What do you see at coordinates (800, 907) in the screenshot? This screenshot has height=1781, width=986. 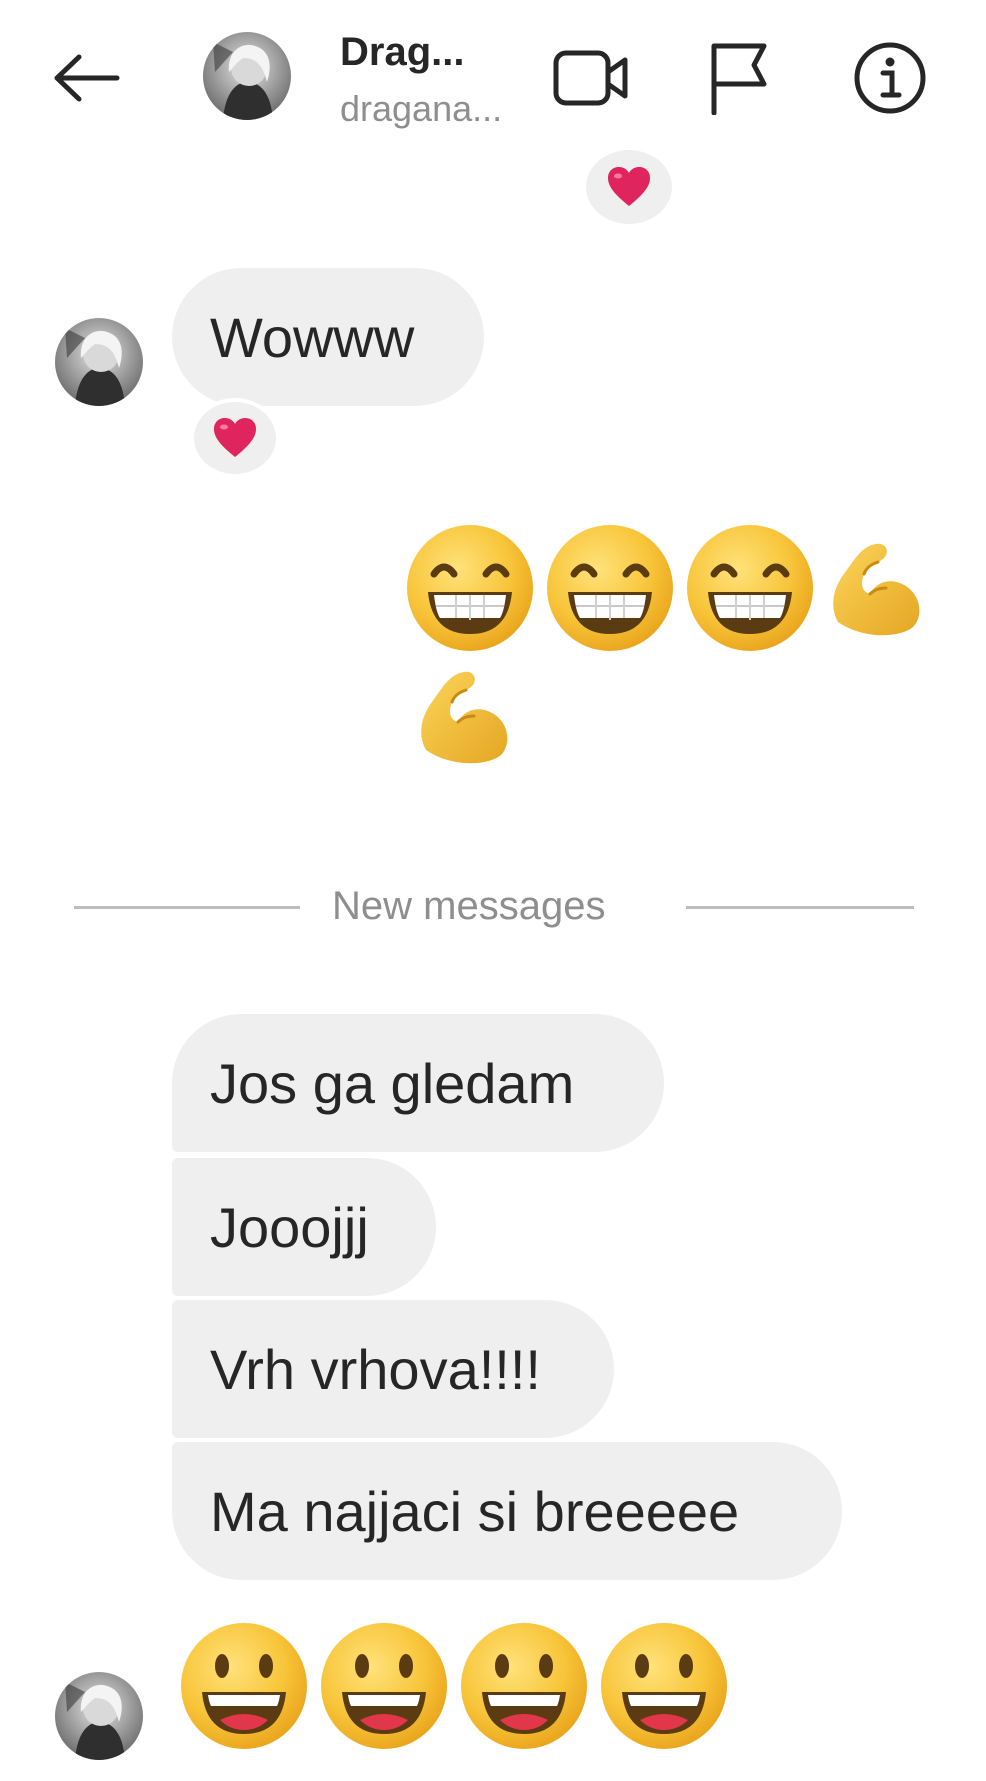 I see `divider-line-right` at bounding box center [800, 907].